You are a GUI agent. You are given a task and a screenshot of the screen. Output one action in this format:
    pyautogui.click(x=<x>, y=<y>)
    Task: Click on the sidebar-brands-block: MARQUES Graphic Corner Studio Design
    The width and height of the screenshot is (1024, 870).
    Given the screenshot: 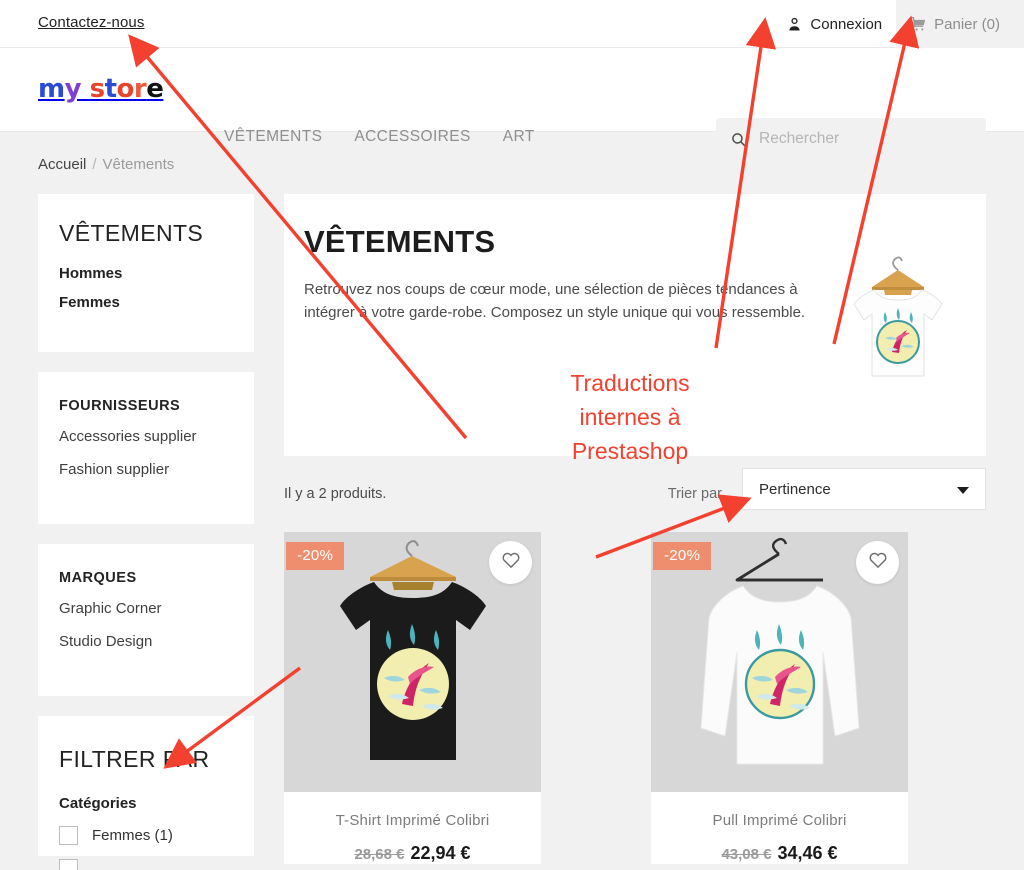 What is the action you would take?
    pyautogui.click(x=146, y=620)
    